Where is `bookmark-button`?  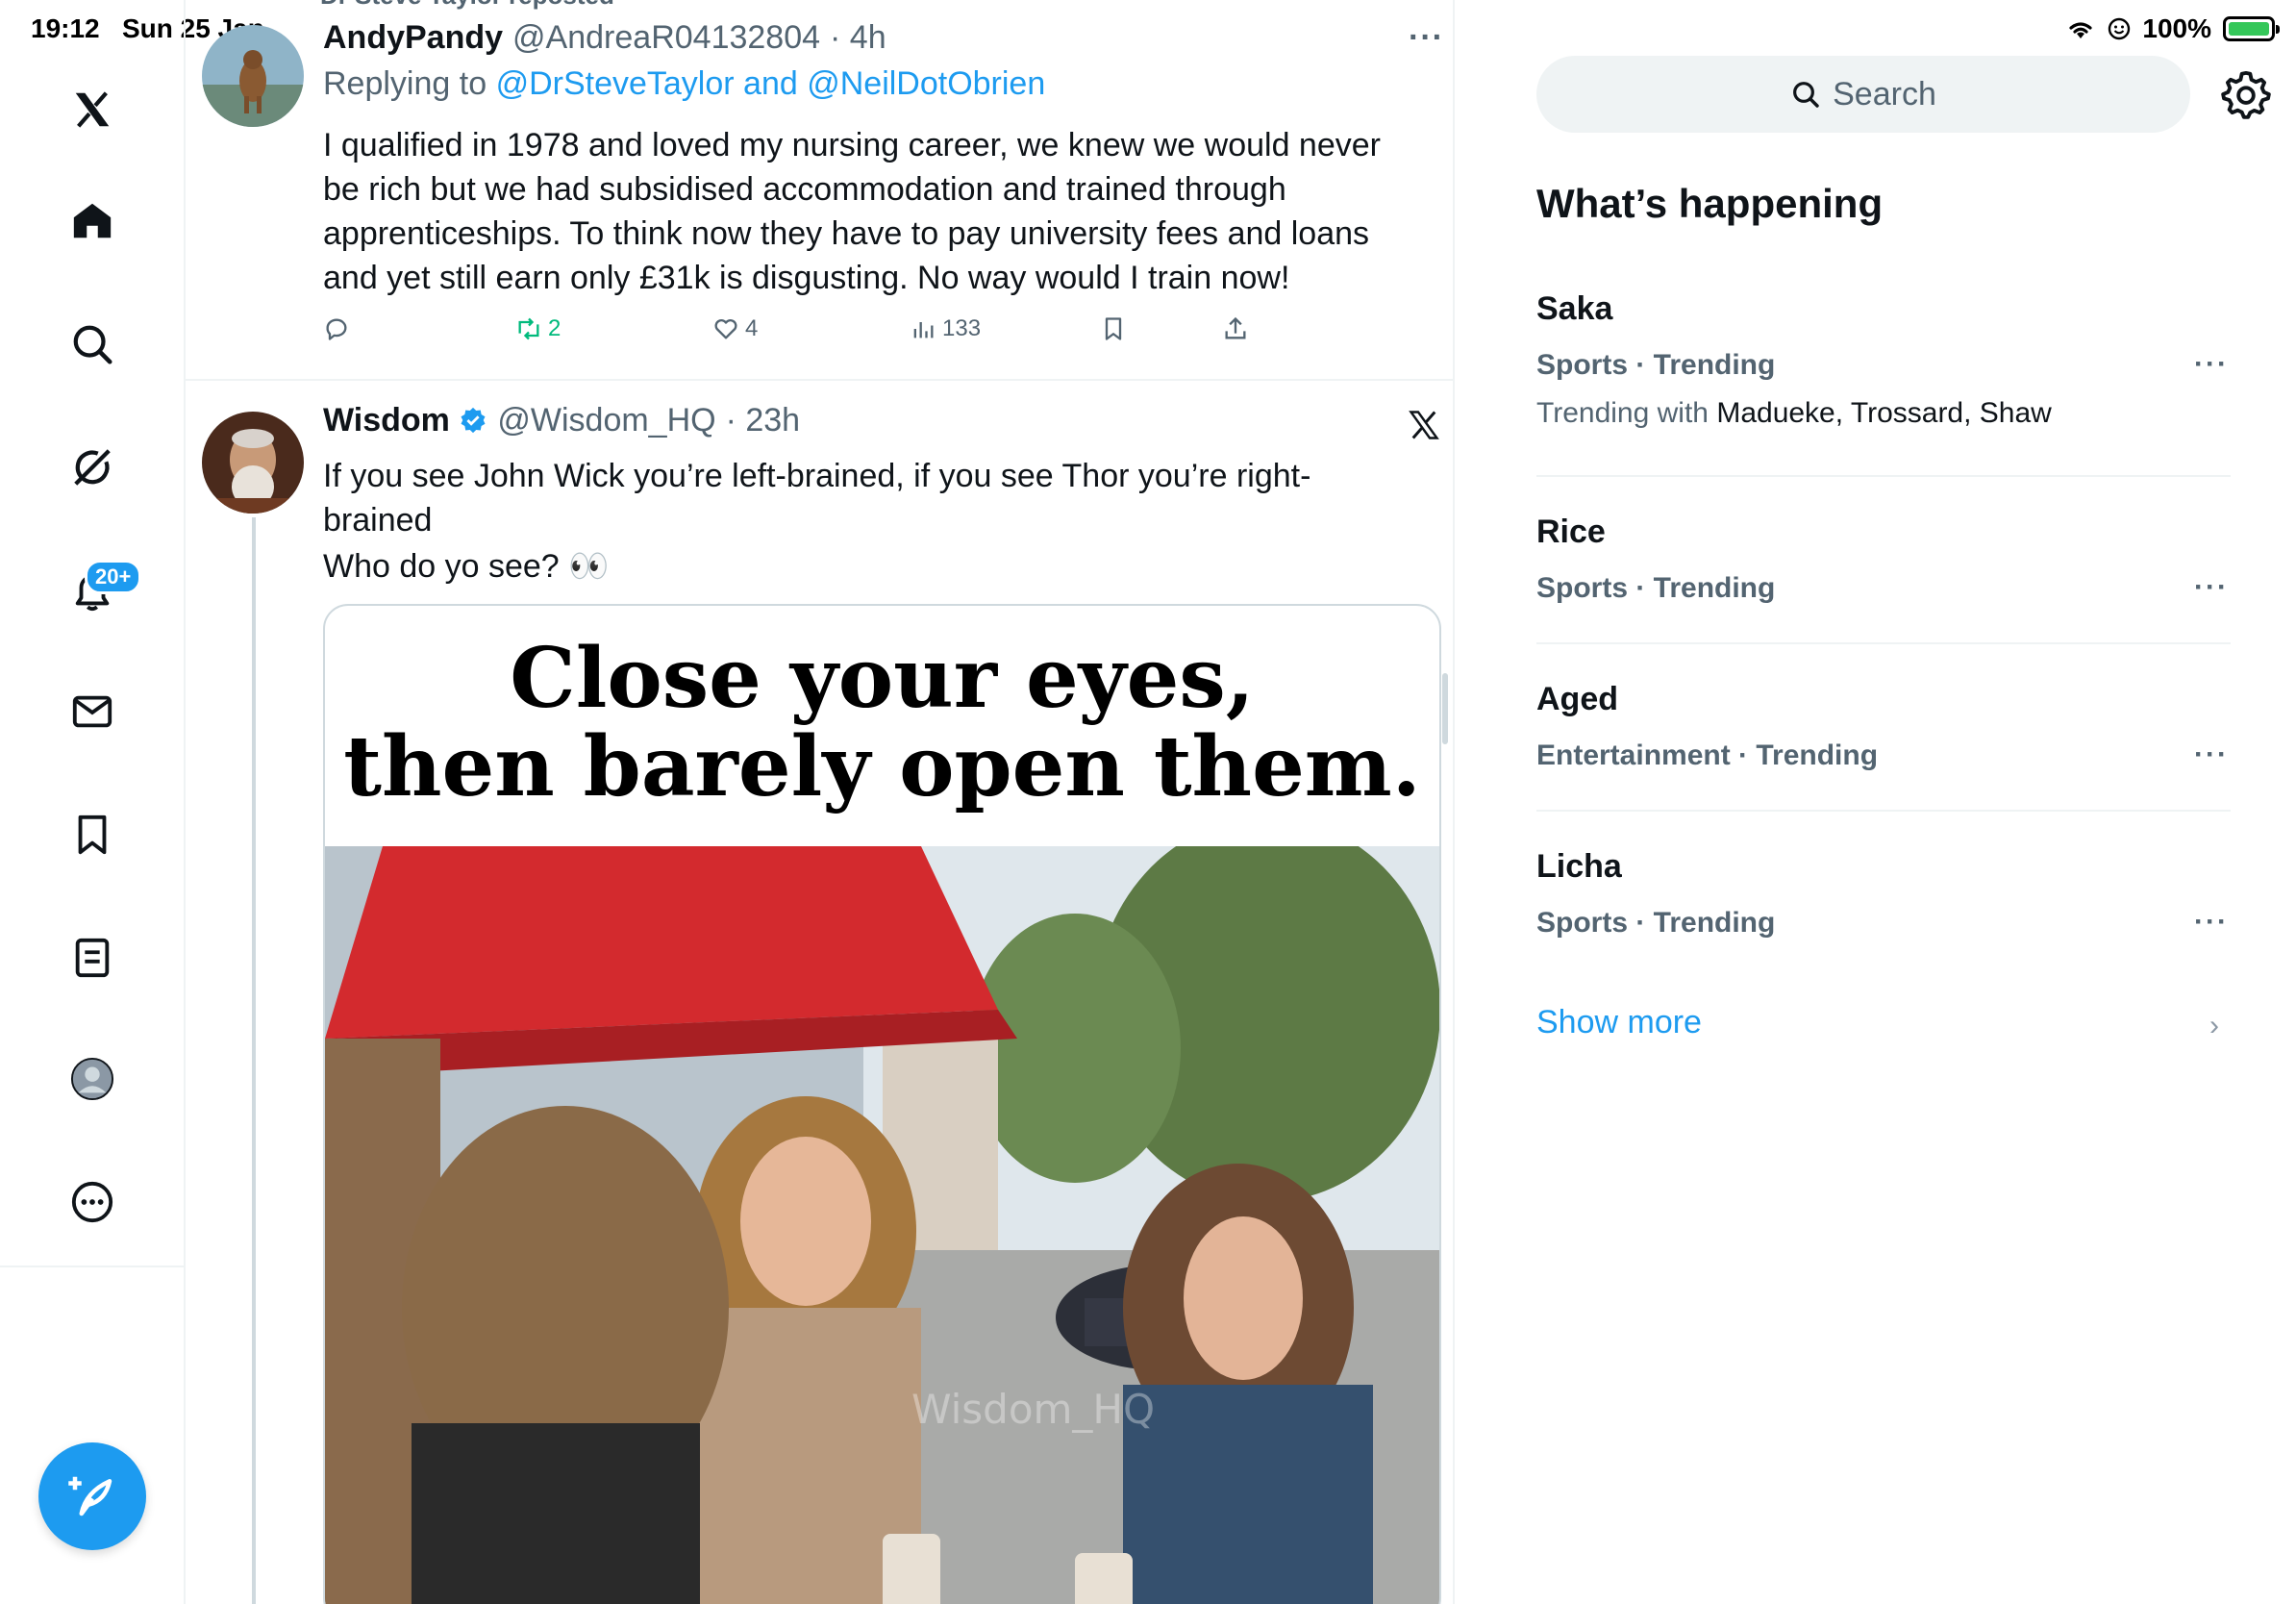 bookmark-button is located at coordinates (1113, 328).